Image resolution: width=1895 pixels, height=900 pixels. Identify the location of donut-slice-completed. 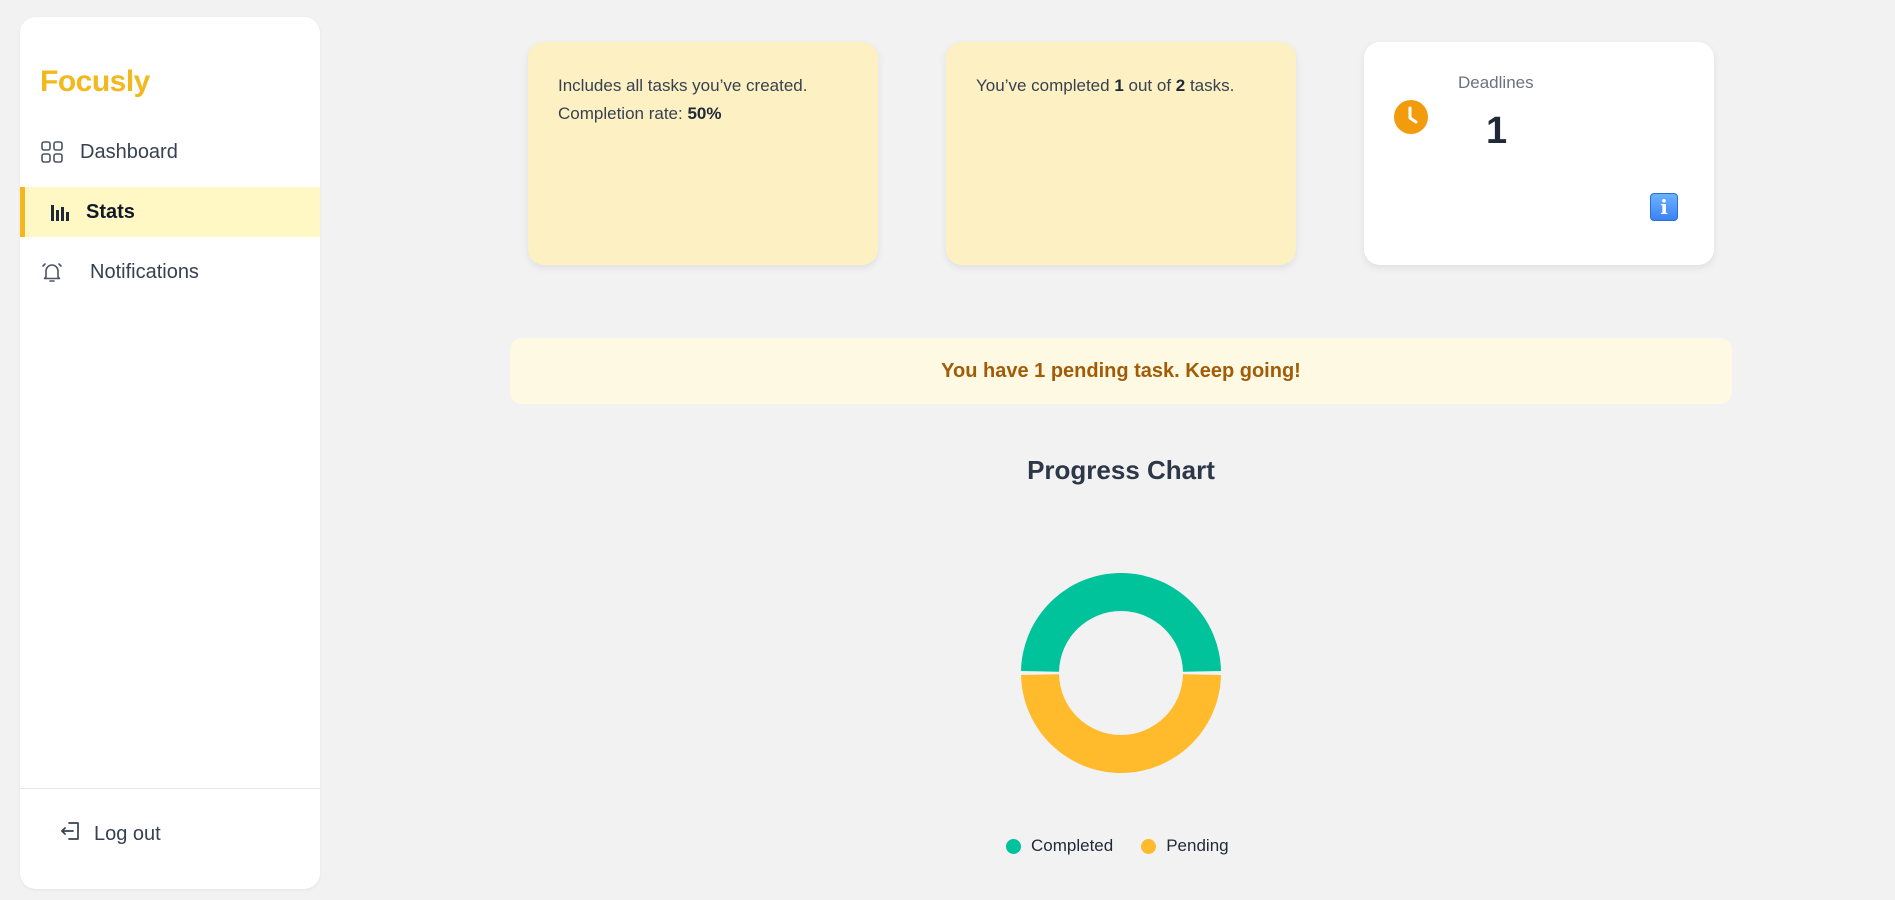
(1121, 622).